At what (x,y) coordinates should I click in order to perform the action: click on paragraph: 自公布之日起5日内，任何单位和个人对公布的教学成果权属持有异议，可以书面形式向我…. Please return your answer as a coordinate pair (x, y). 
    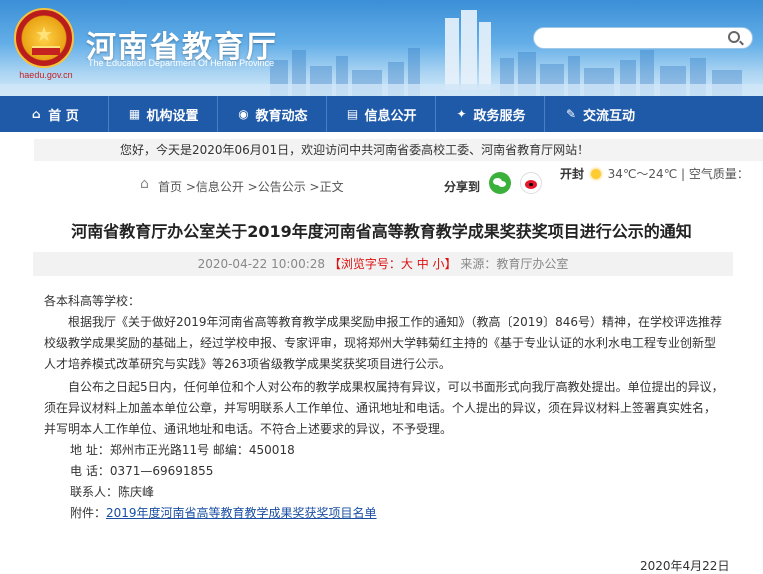
    Looking at the image, I should click on (384, 408).